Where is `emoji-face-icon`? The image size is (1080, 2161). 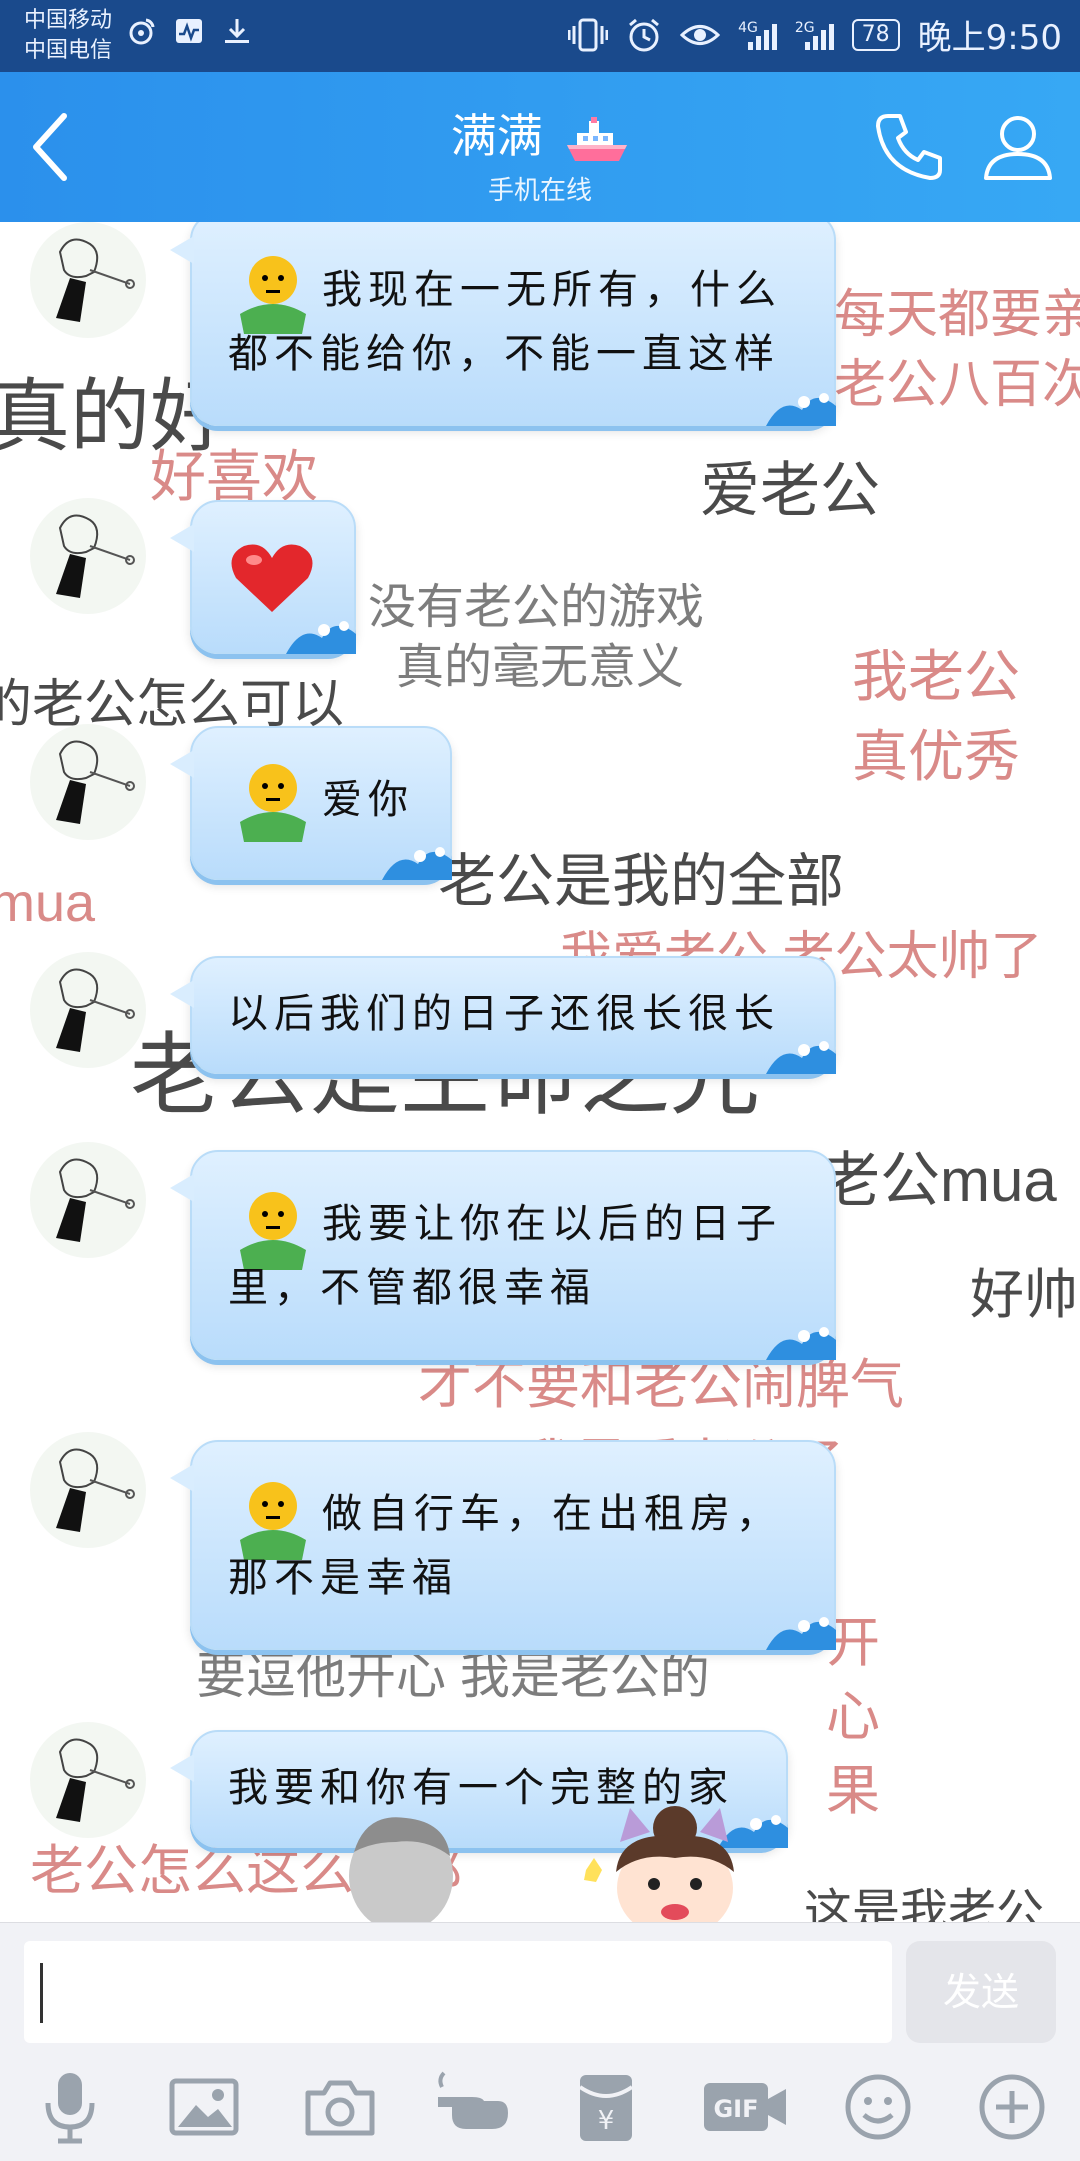 emoji-face-icon is located at coordinates (878, 2107).